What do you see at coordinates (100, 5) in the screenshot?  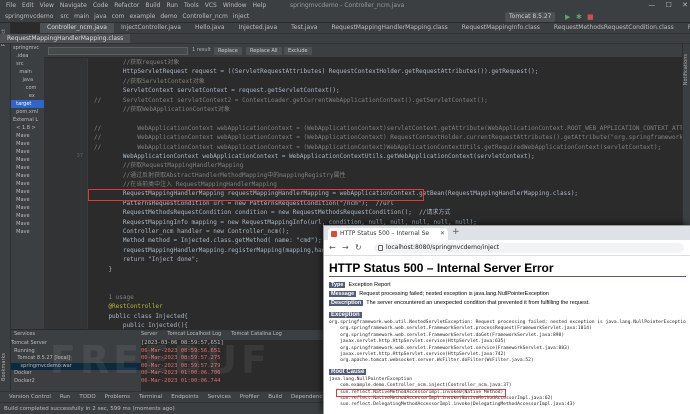 I see `menu-item-code: Code` at bounding box center [100, 5].